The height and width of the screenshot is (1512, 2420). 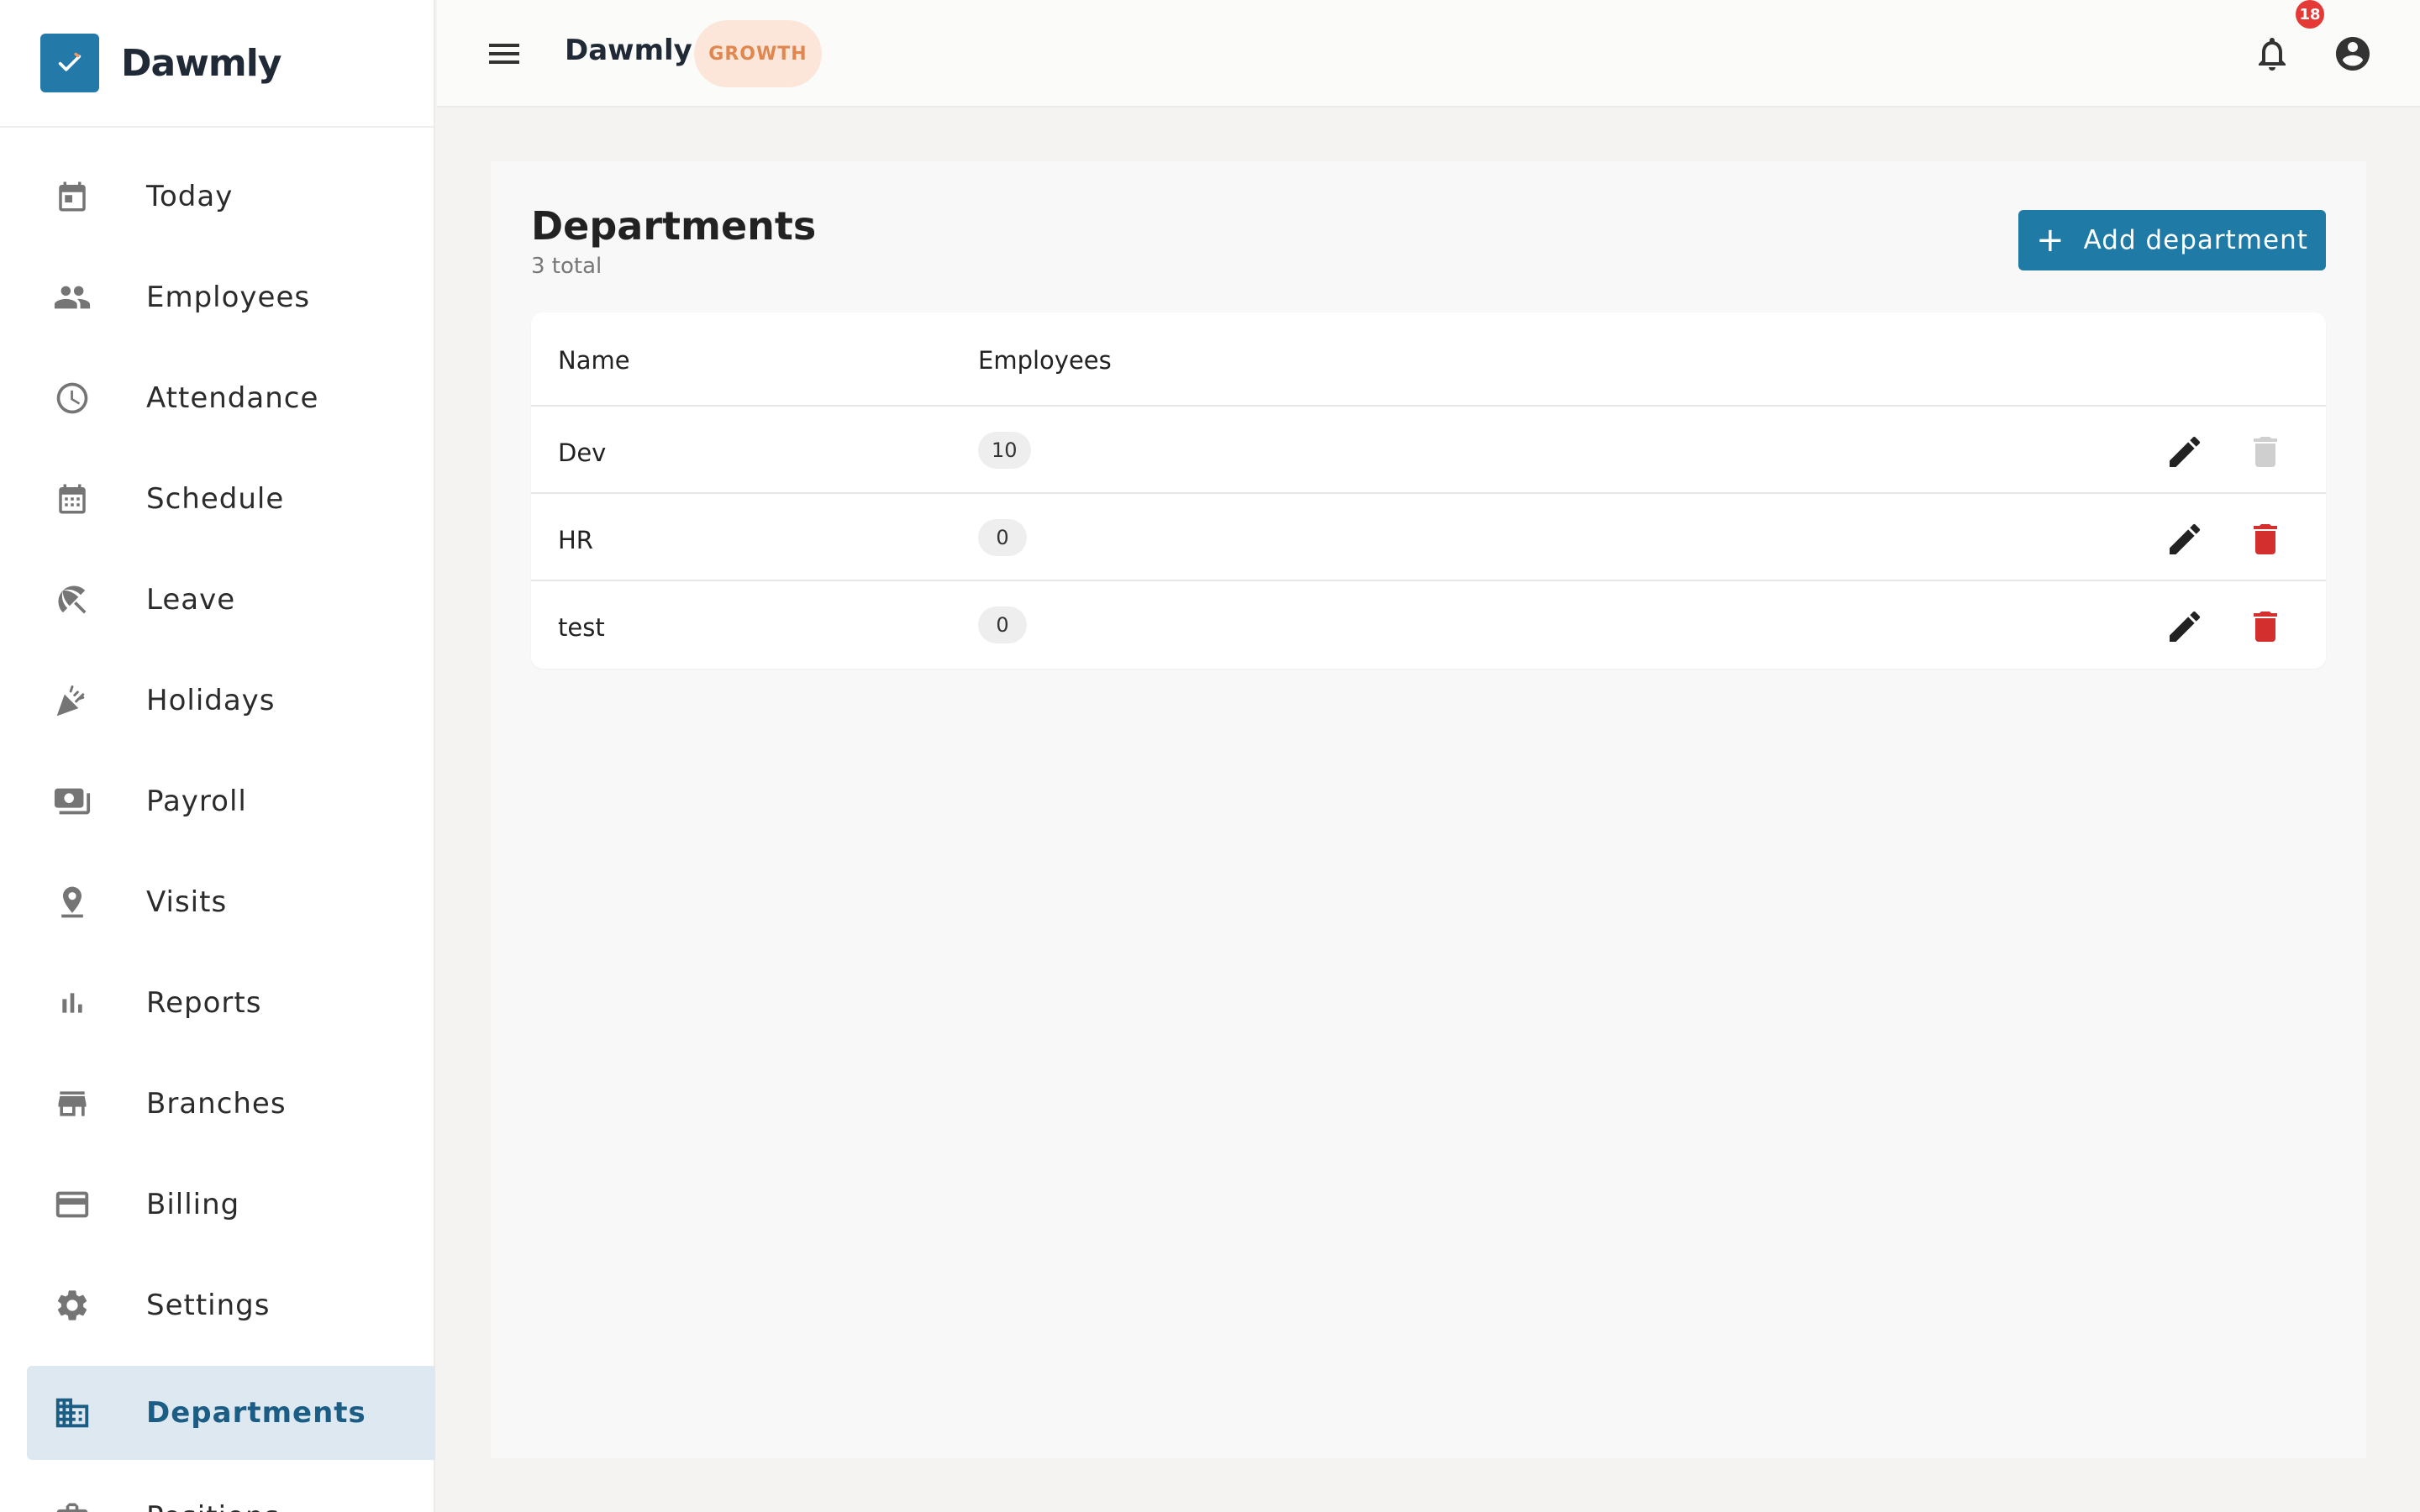 What do you see at coordinates (1428, 450) in the screenshot?
I see `table-row: Dev 10` at bounding box center [1428, 450].